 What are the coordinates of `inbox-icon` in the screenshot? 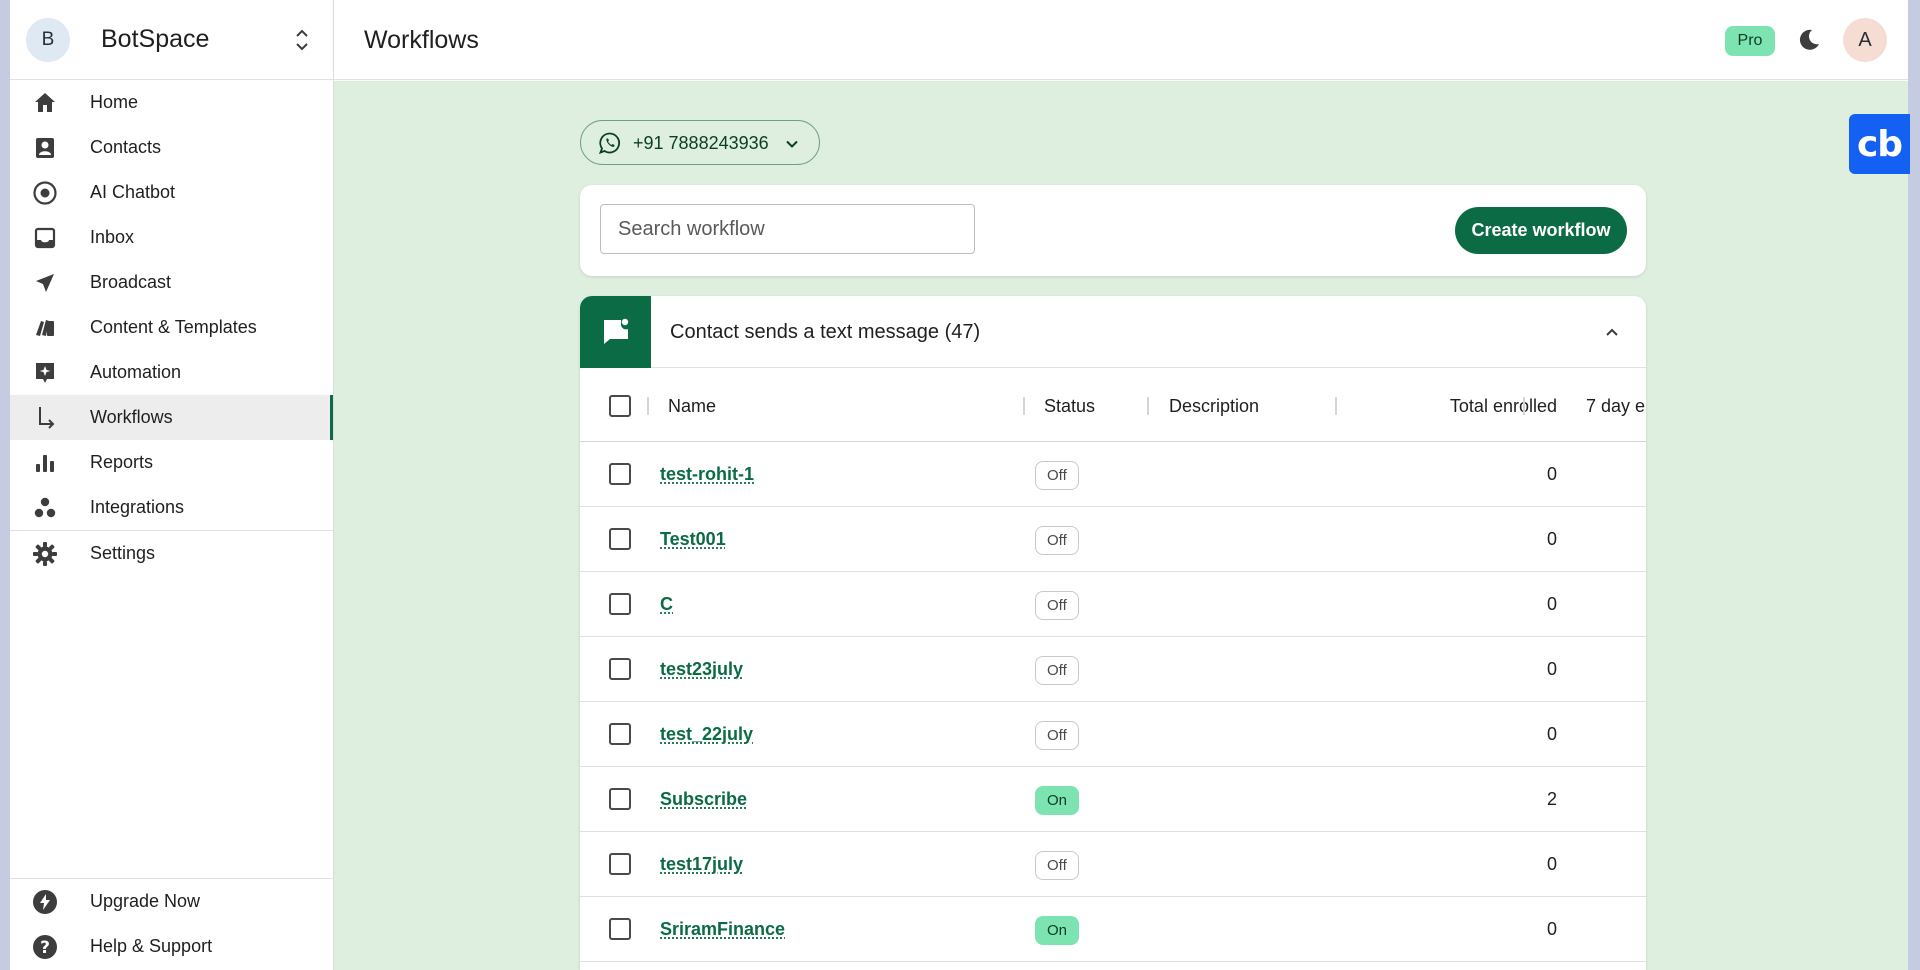 It's located at (45, 238).